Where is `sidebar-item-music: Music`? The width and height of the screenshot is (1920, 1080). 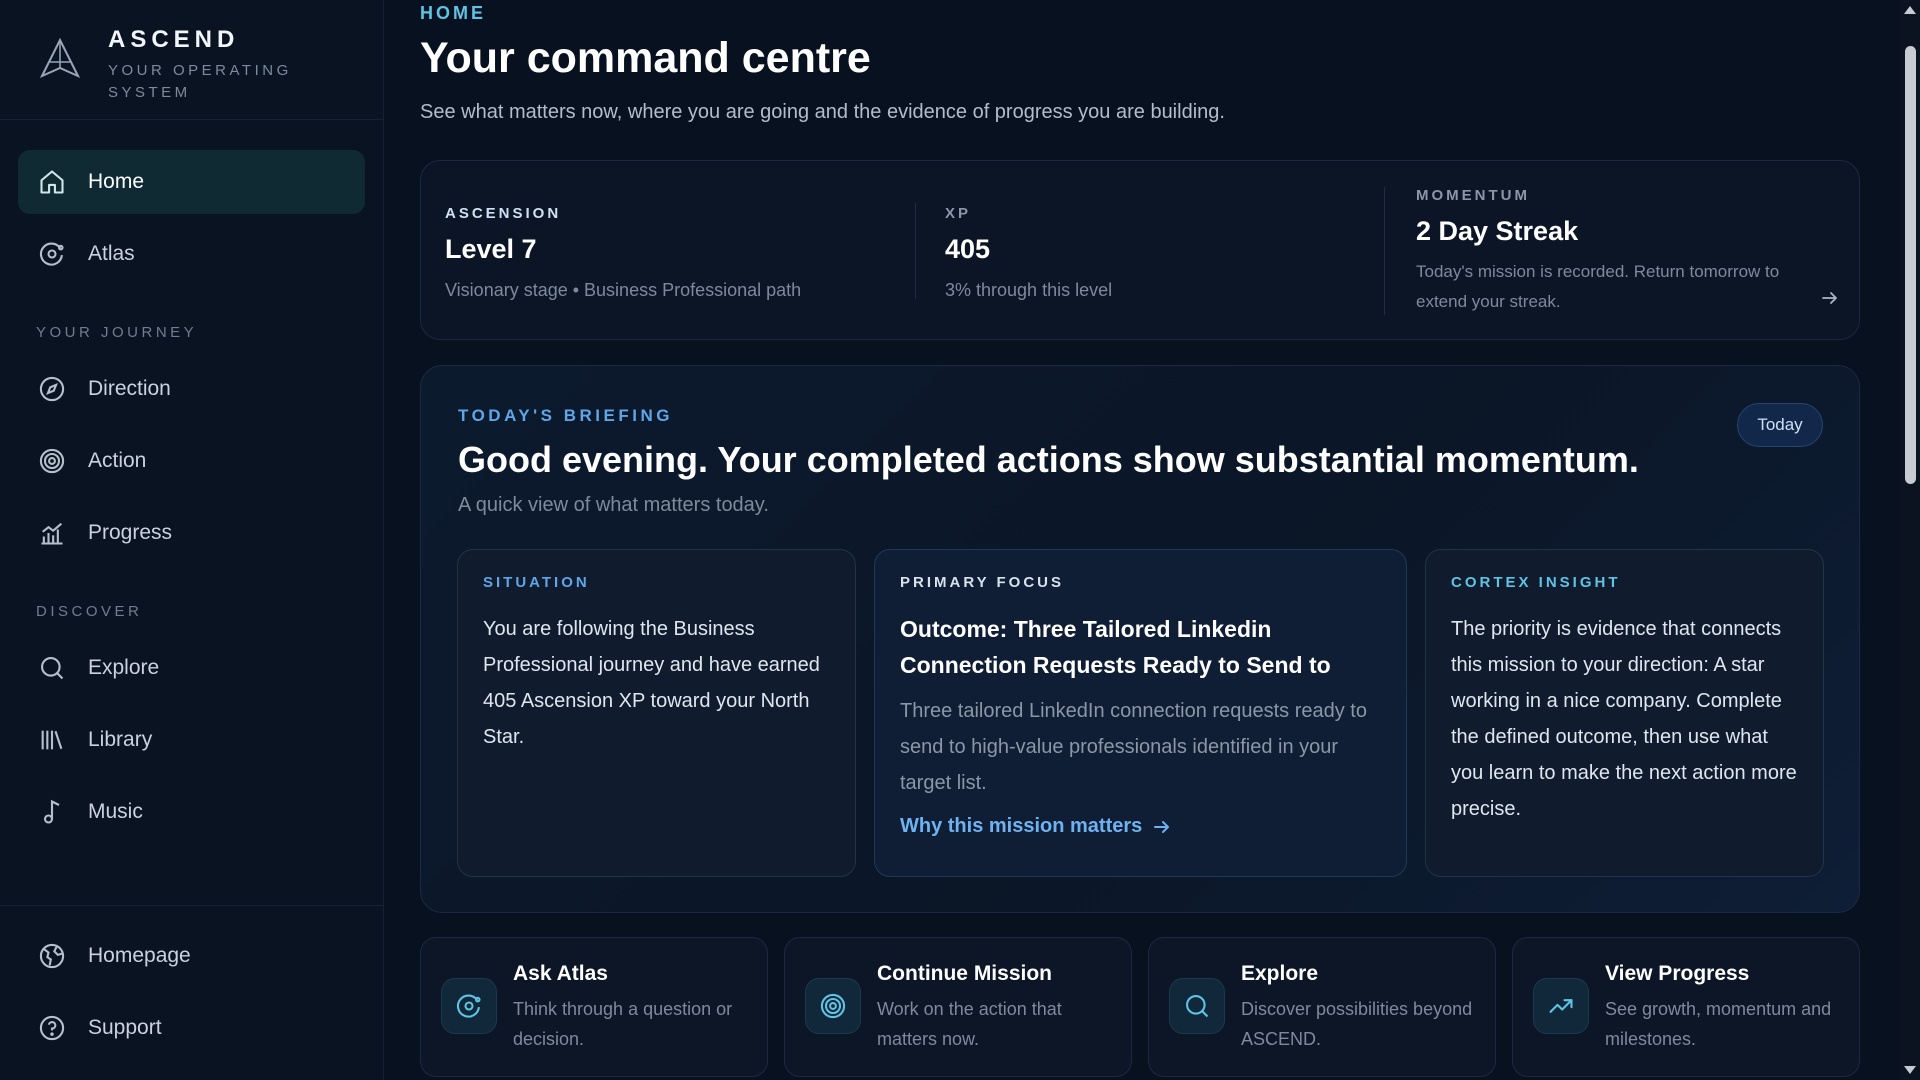
sidebar-item-music: Music is located at coordinates (191, 812).